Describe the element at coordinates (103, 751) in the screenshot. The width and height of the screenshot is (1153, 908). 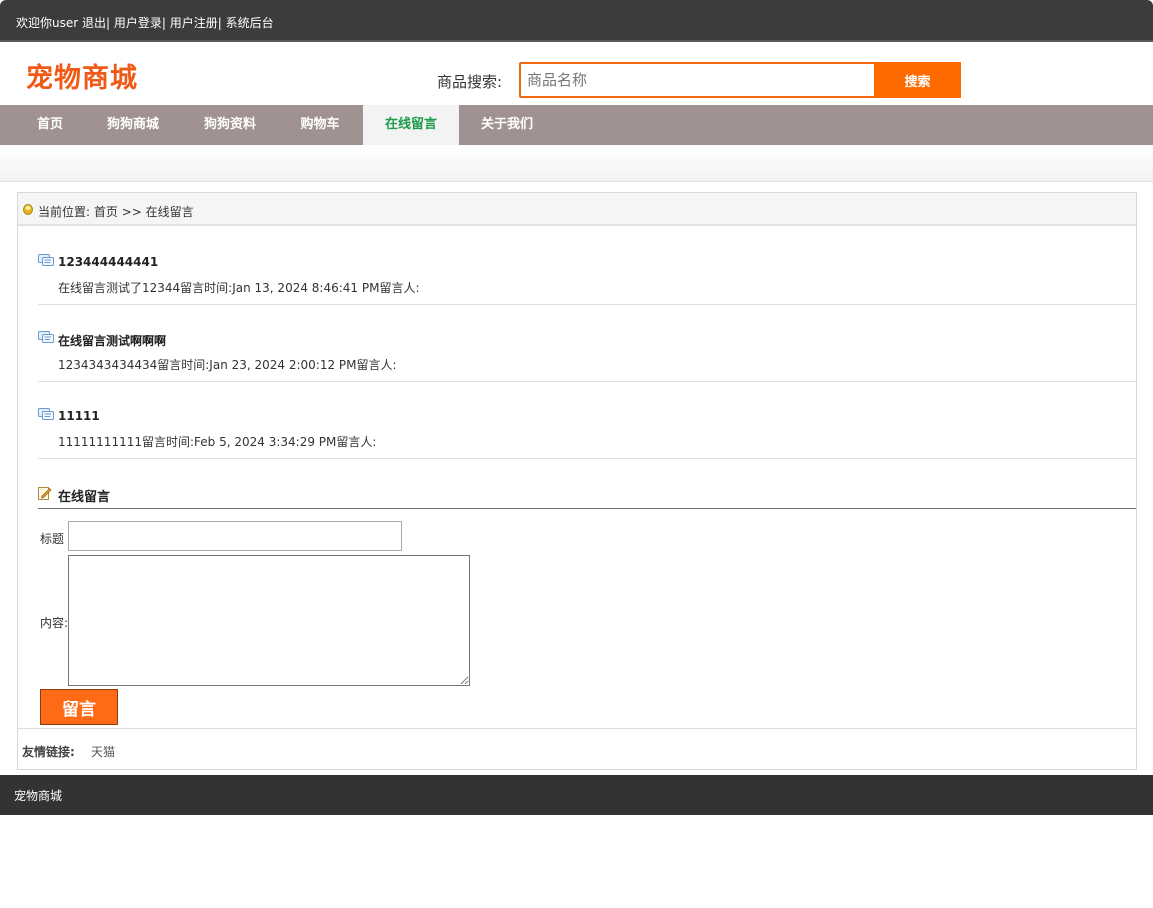
I see `friend-link-item: 天猫` at that location.